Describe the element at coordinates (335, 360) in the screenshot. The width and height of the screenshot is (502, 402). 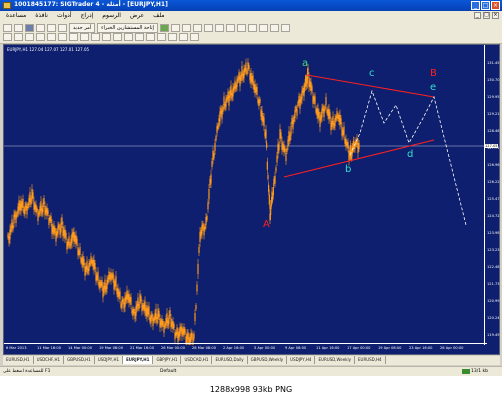
I see `tab-eurusd-weekly: EURUSD,Weekly` at that location.